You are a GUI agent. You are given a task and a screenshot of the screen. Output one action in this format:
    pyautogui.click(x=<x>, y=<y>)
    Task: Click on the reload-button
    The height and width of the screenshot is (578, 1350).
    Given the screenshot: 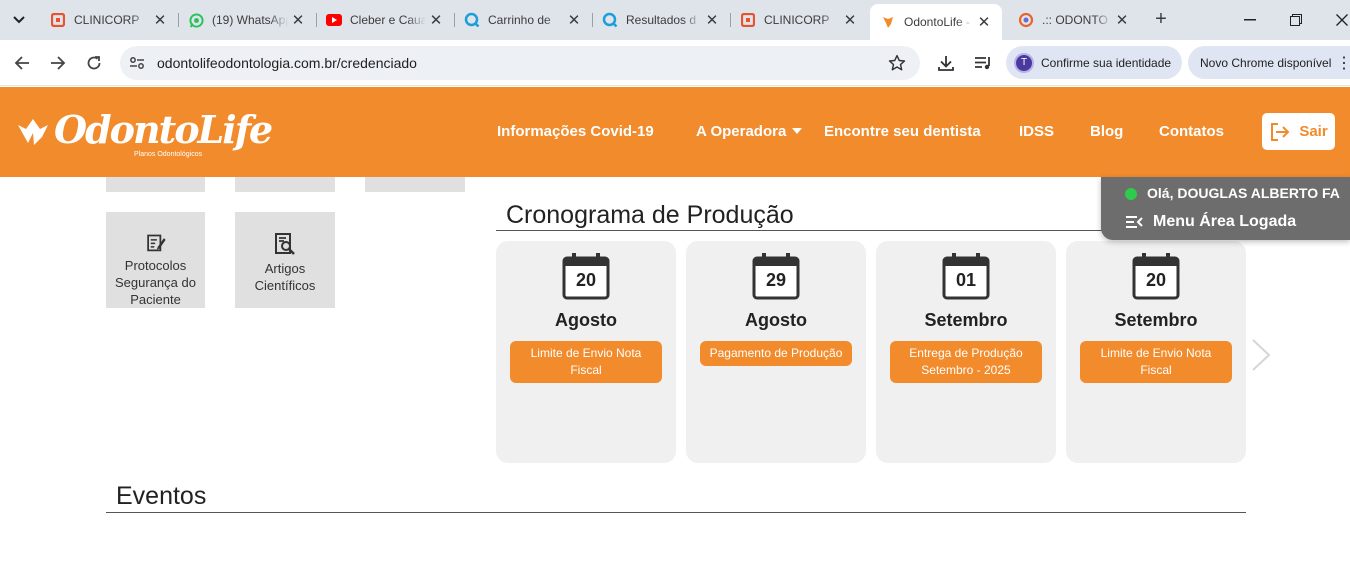 What is the action you would take?
    pyautogui.click(x=94, y=63)
    